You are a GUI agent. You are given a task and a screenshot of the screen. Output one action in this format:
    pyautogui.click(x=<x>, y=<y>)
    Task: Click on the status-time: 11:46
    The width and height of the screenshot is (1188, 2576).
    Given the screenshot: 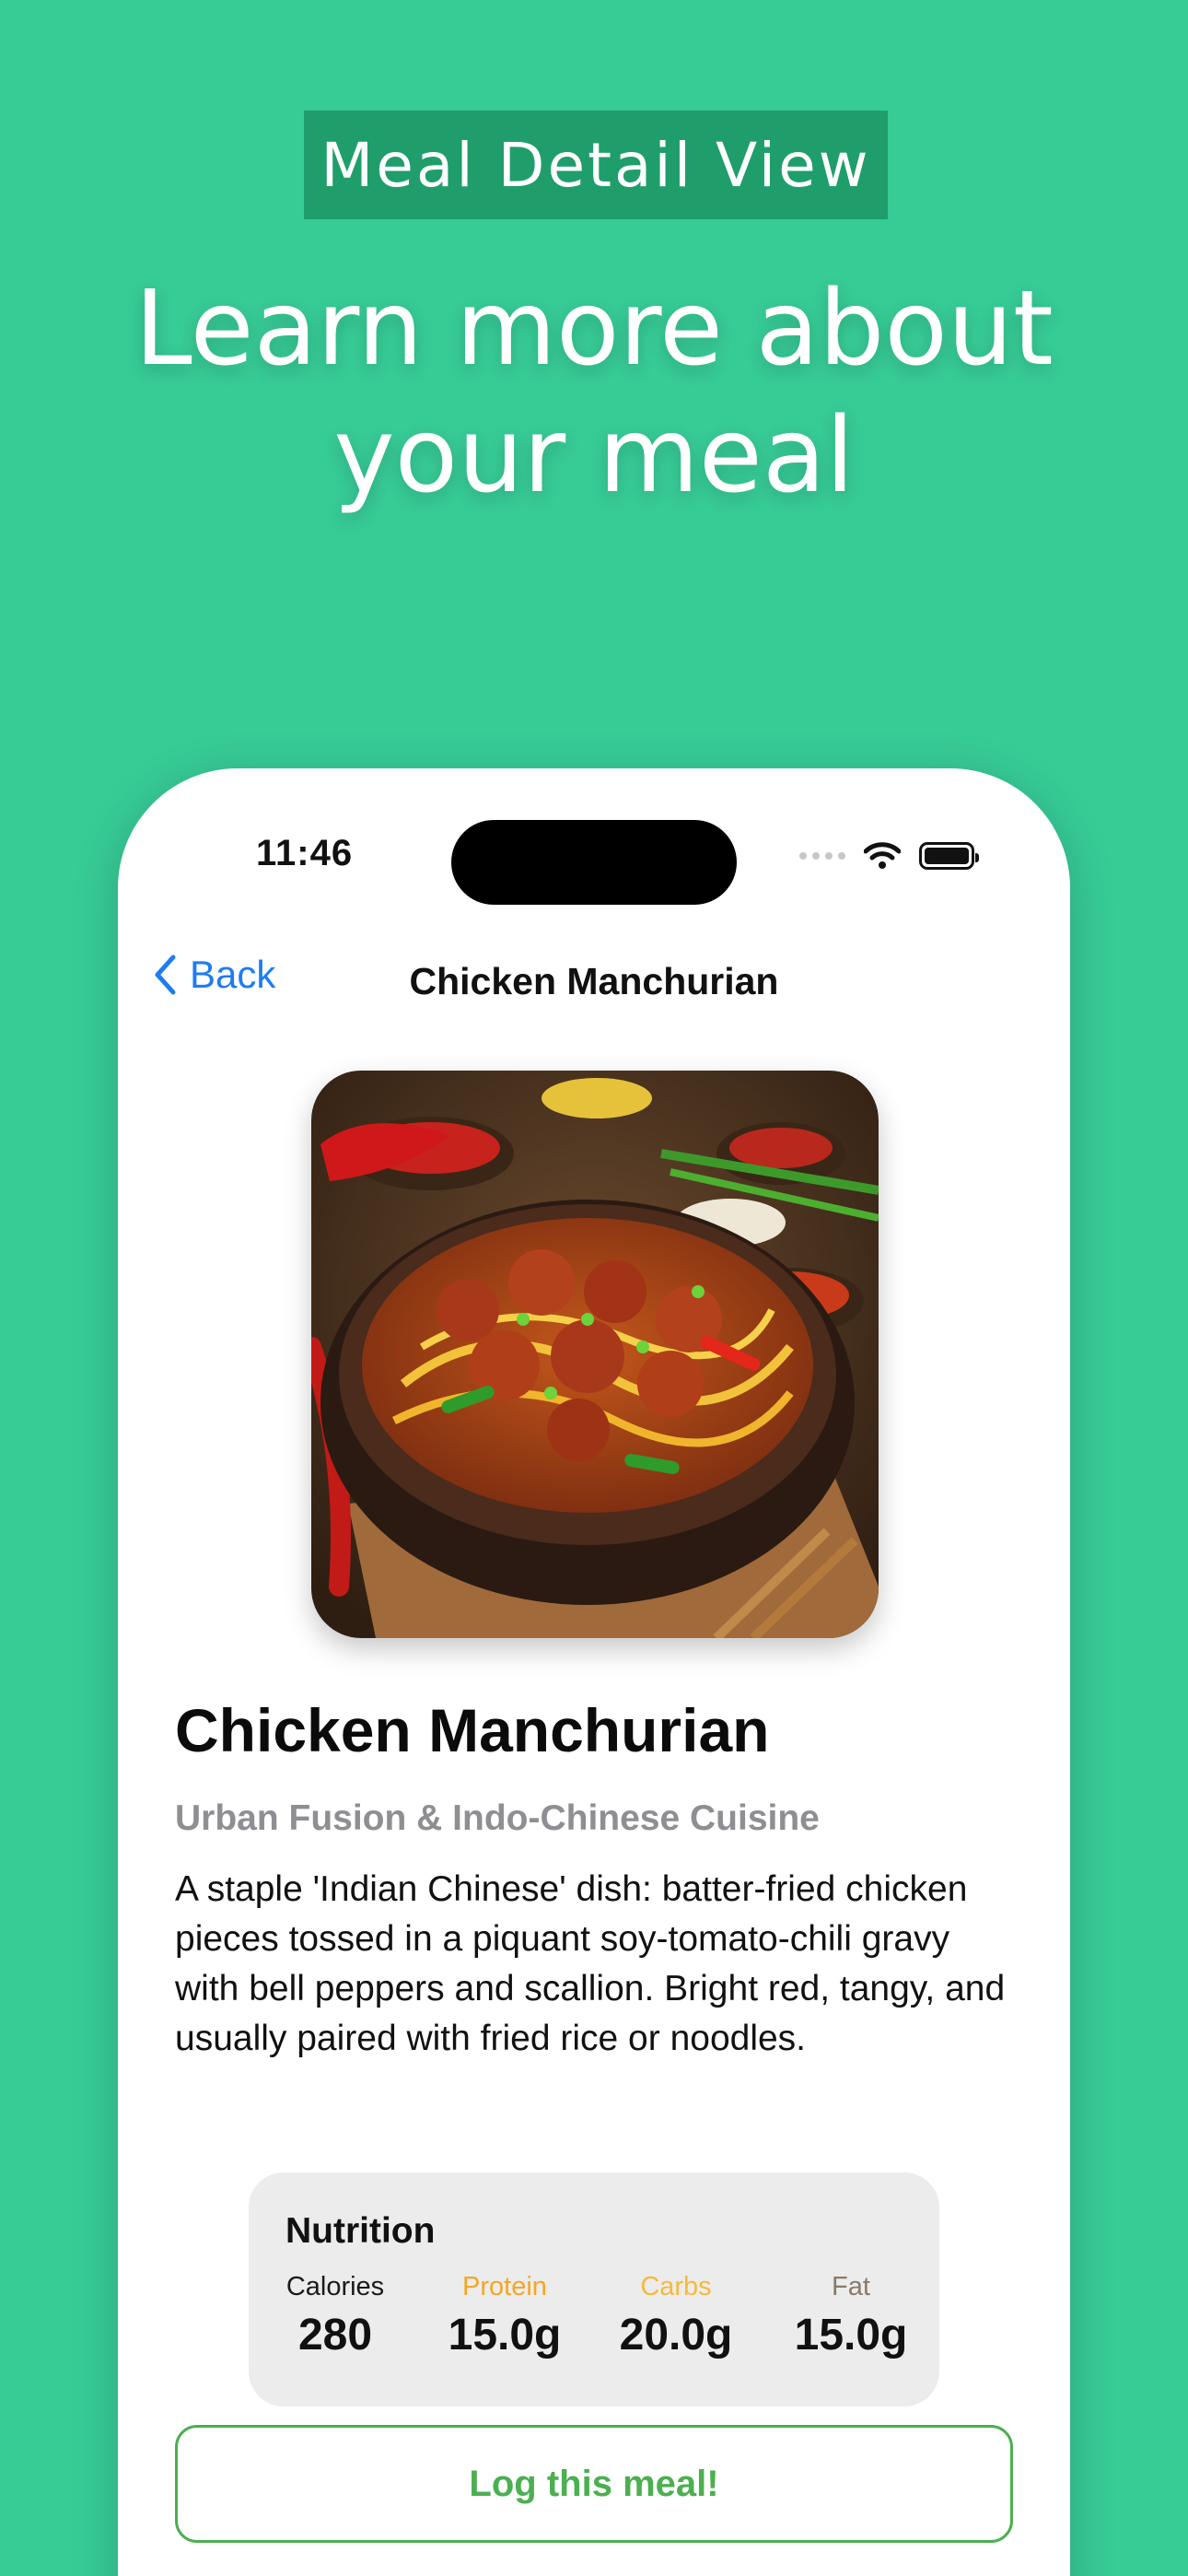 What is the action you would take?
    pyautogui.click(x=305, y=853)
    